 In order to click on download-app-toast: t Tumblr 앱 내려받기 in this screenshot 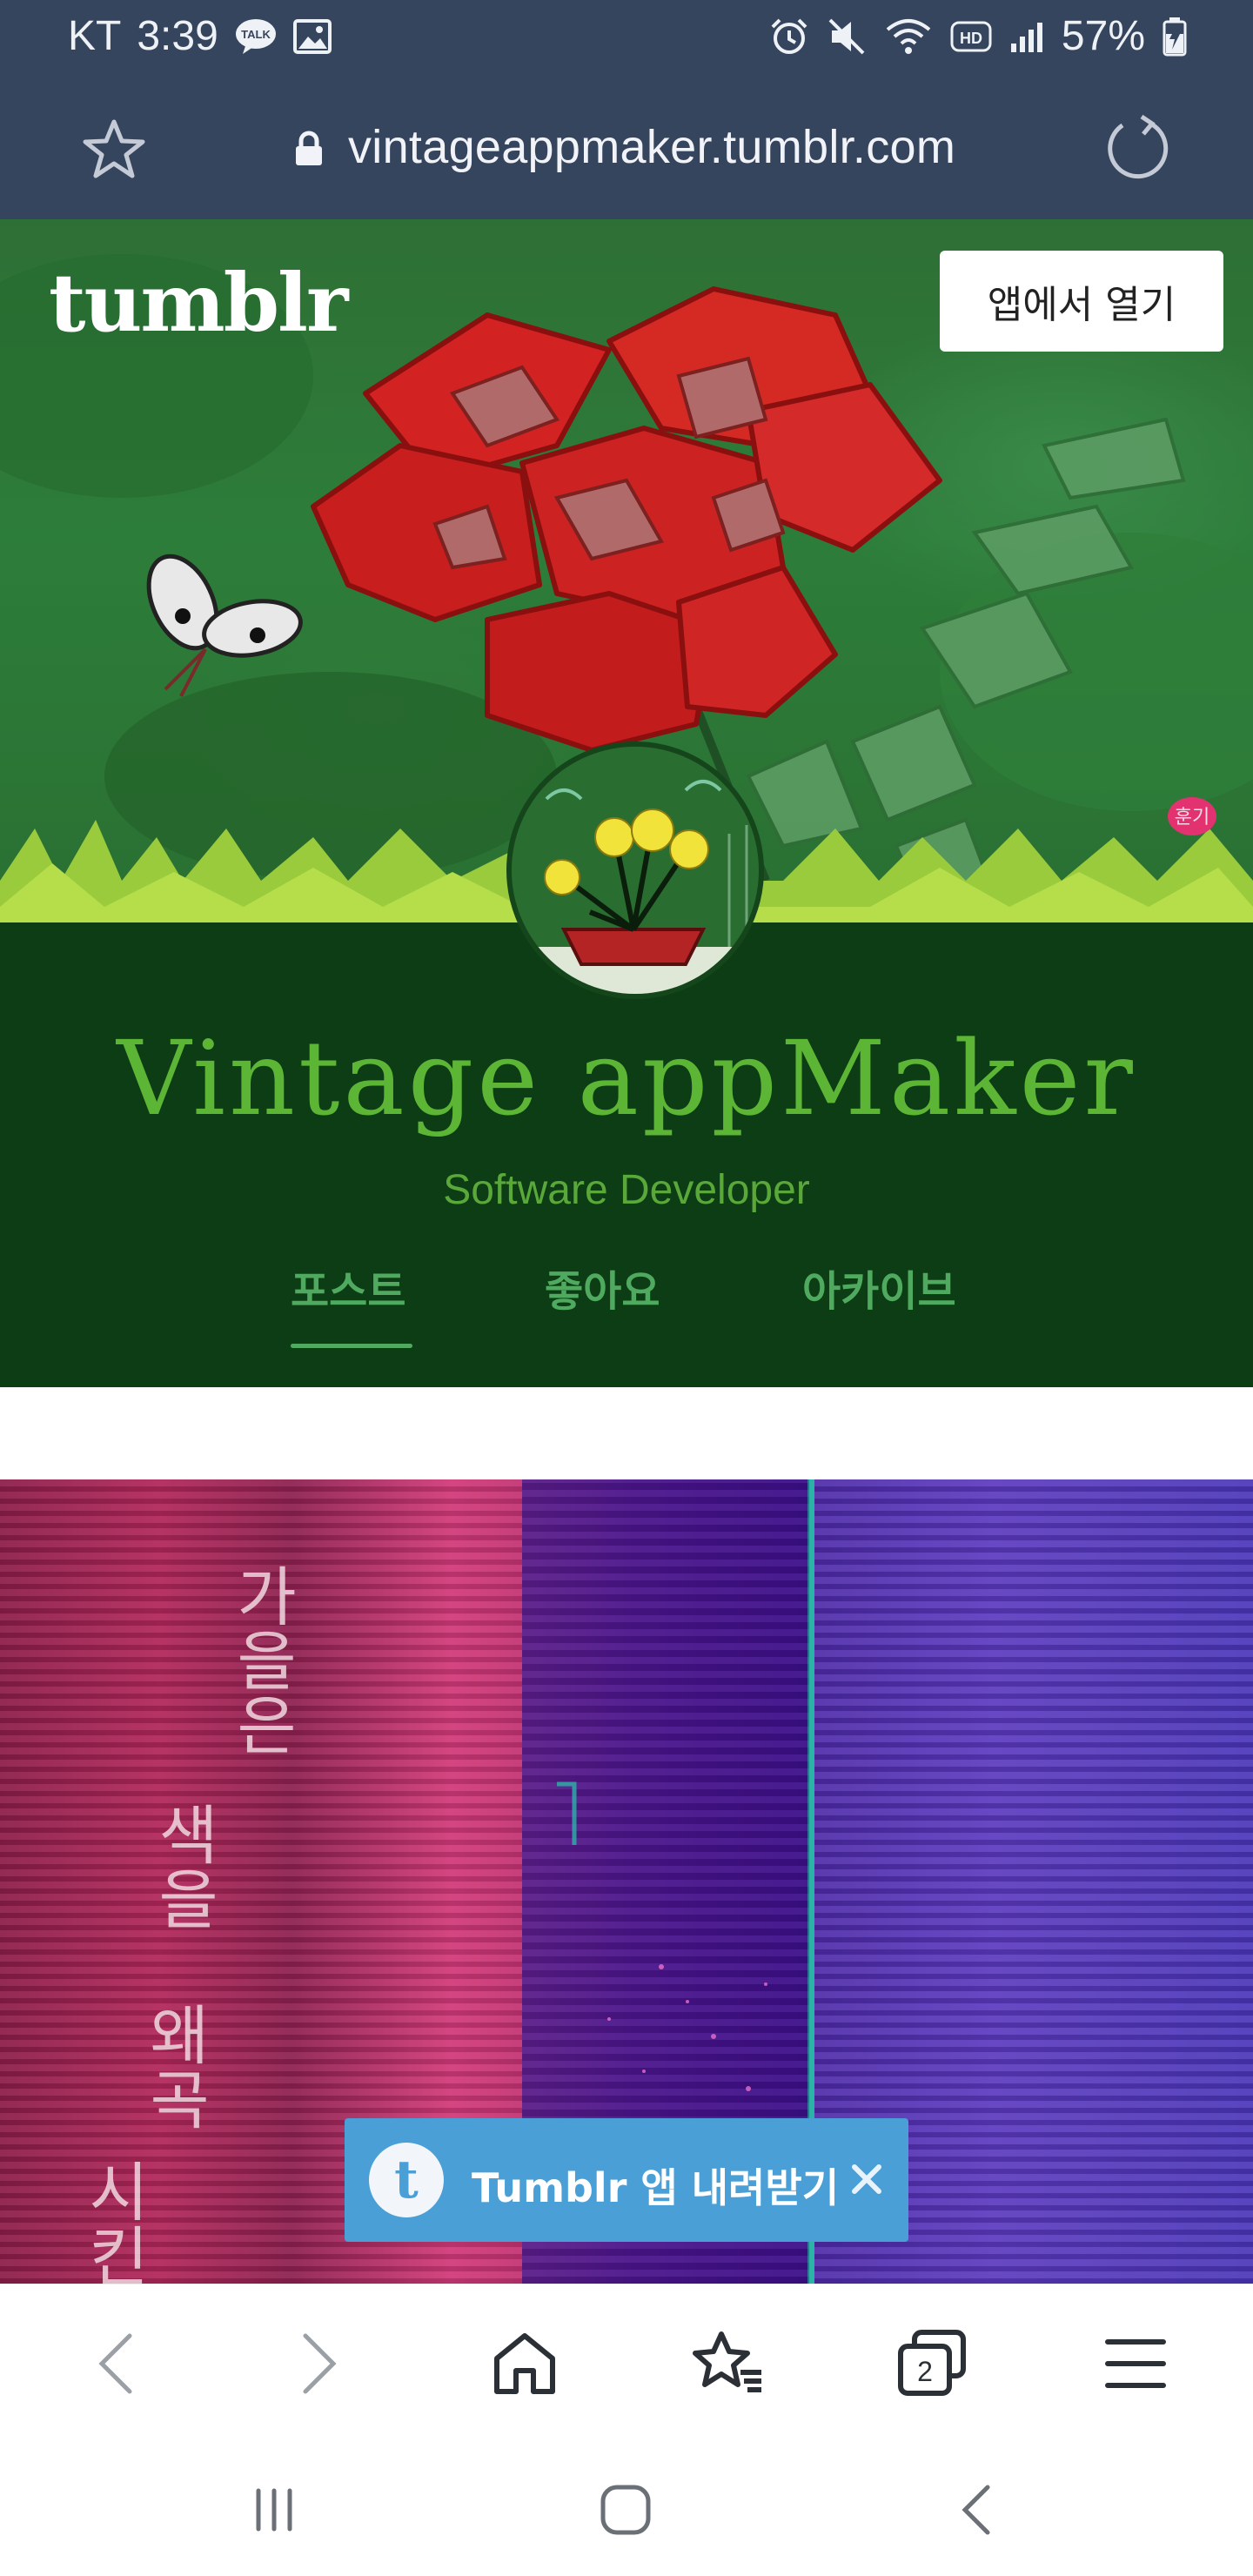, I will do `click(626, 2180)`.